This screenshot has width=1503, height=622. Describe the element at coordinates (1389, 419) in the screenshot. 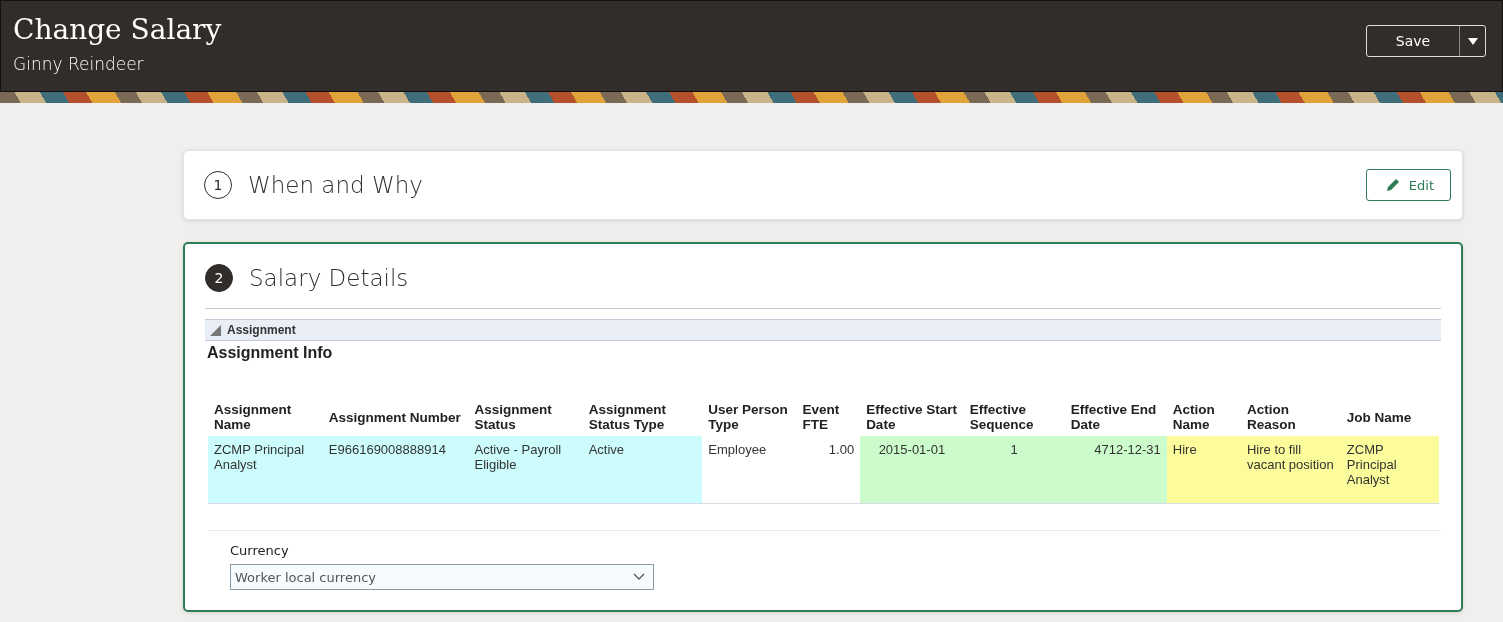

I see `column-header: Job Name` at that location.